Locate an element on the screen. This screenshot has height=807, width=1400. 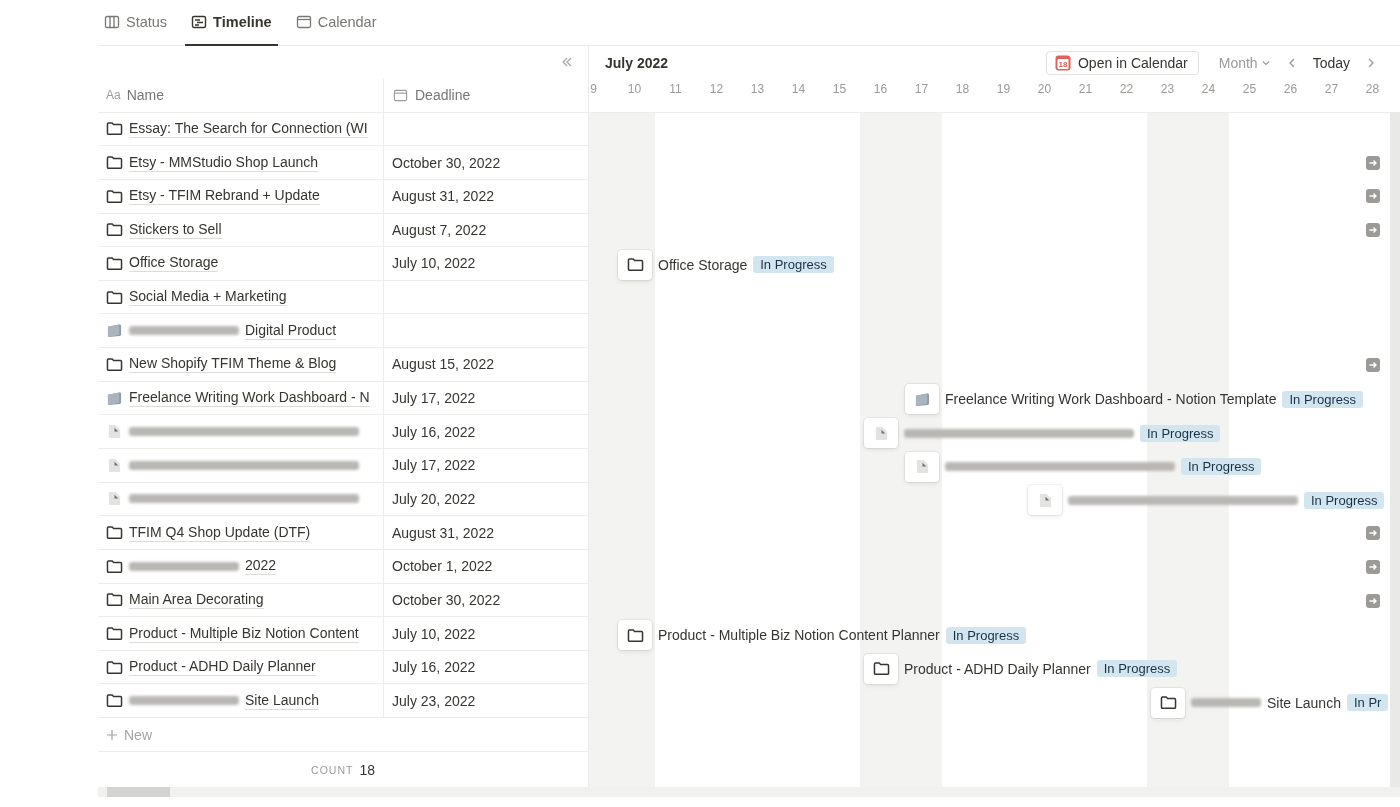
day-label: 15 is located at coordinates (839, 89).